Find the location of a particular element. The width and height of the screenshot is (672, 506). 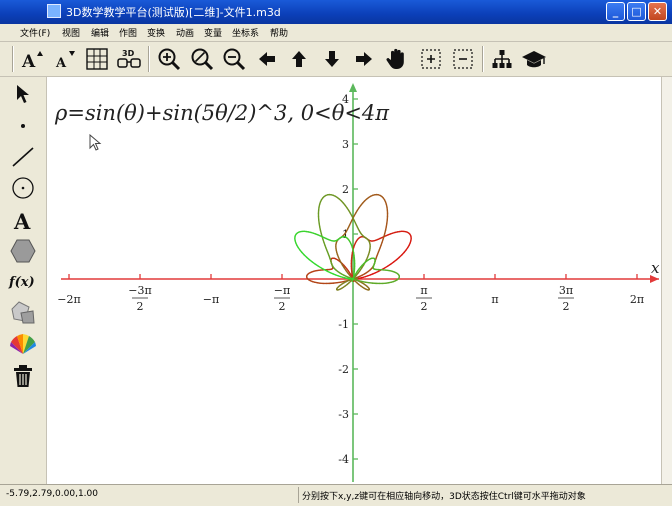

tool-palette: A f(x) is located at coordinates (23, 280).